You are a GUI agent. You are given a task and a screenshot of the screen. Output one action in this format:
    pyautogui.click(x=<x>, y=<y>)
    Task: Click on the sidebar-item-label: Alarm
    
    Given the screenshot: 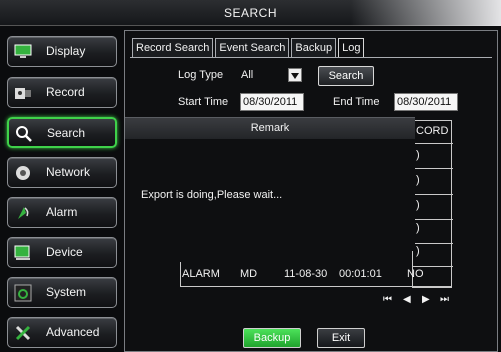 What is the action you would take?
    pyautogui.click(x=62, y=212)
    